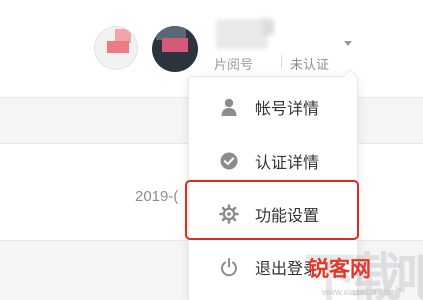 The width and height of the screenshot is (423, 300). I want to click on highlight-box, so click(272, 210).